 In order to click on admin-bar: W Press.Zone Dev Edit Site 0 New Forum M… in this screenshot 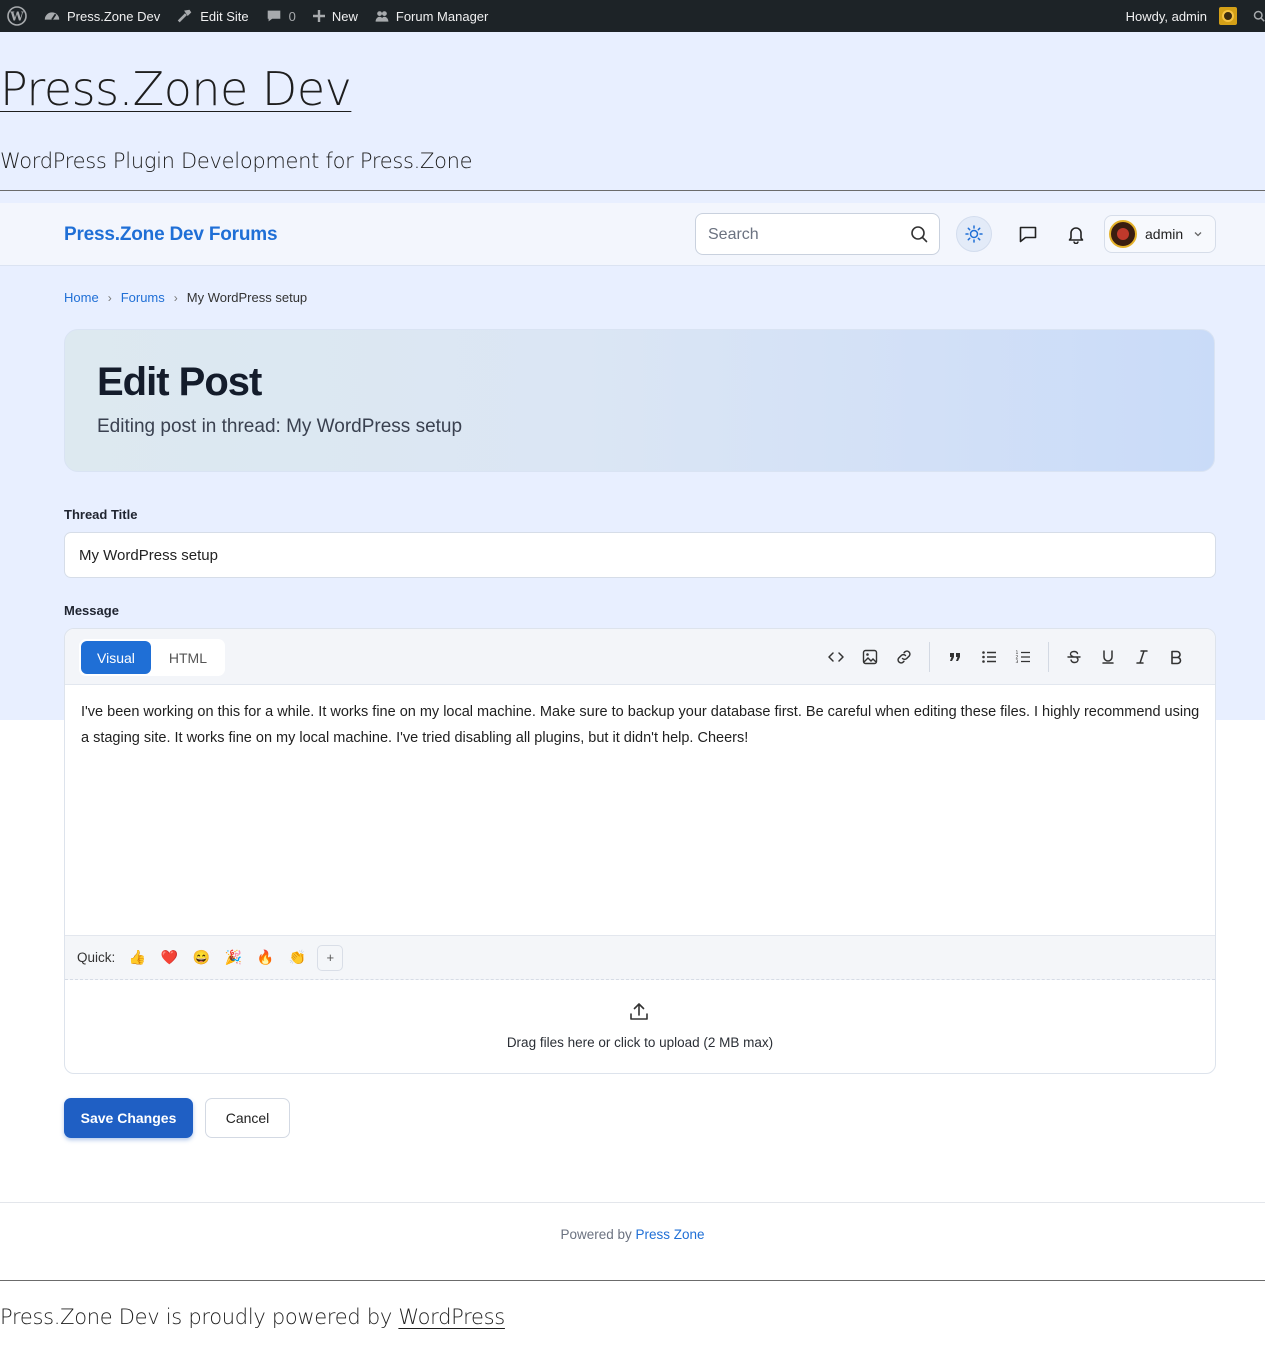, I will do `click(632, 16)`.